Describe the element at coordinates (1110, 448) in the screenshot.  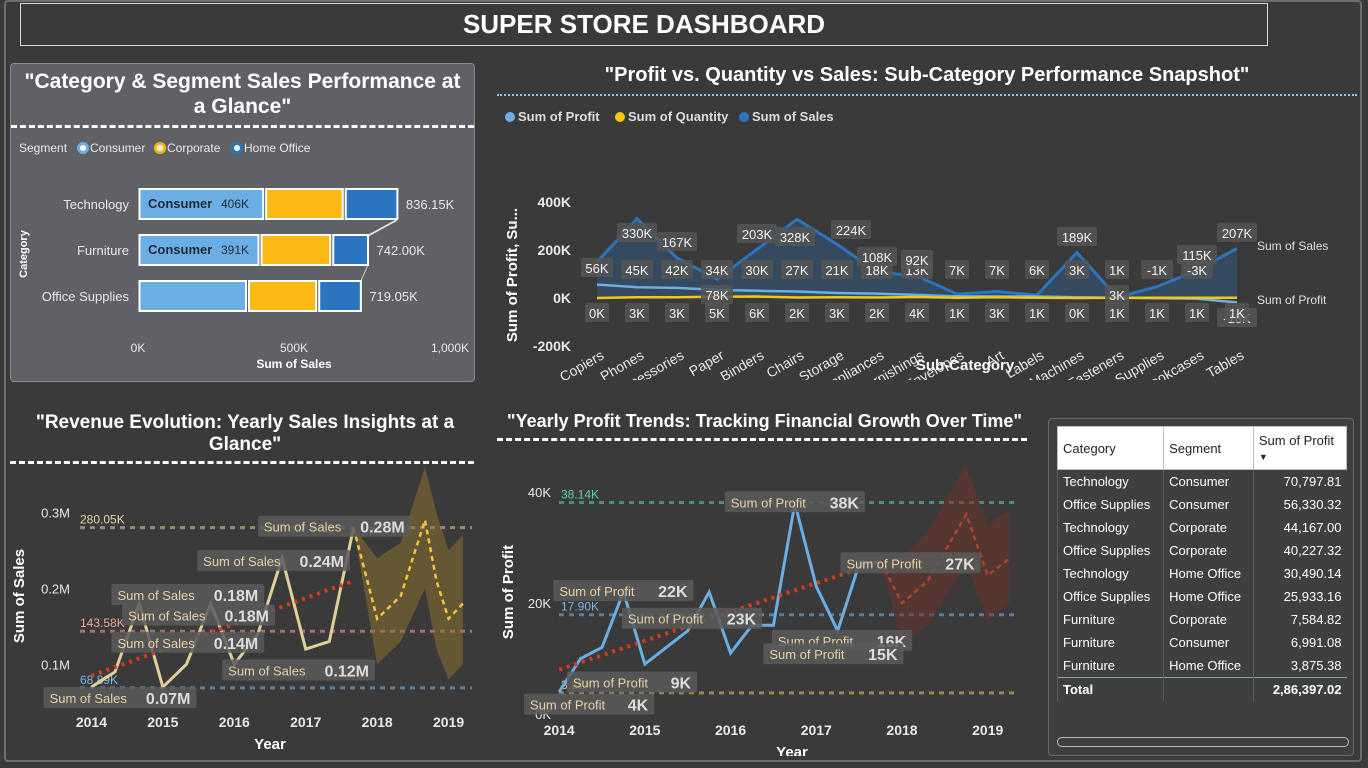
I see `header-category: Category` at that location.